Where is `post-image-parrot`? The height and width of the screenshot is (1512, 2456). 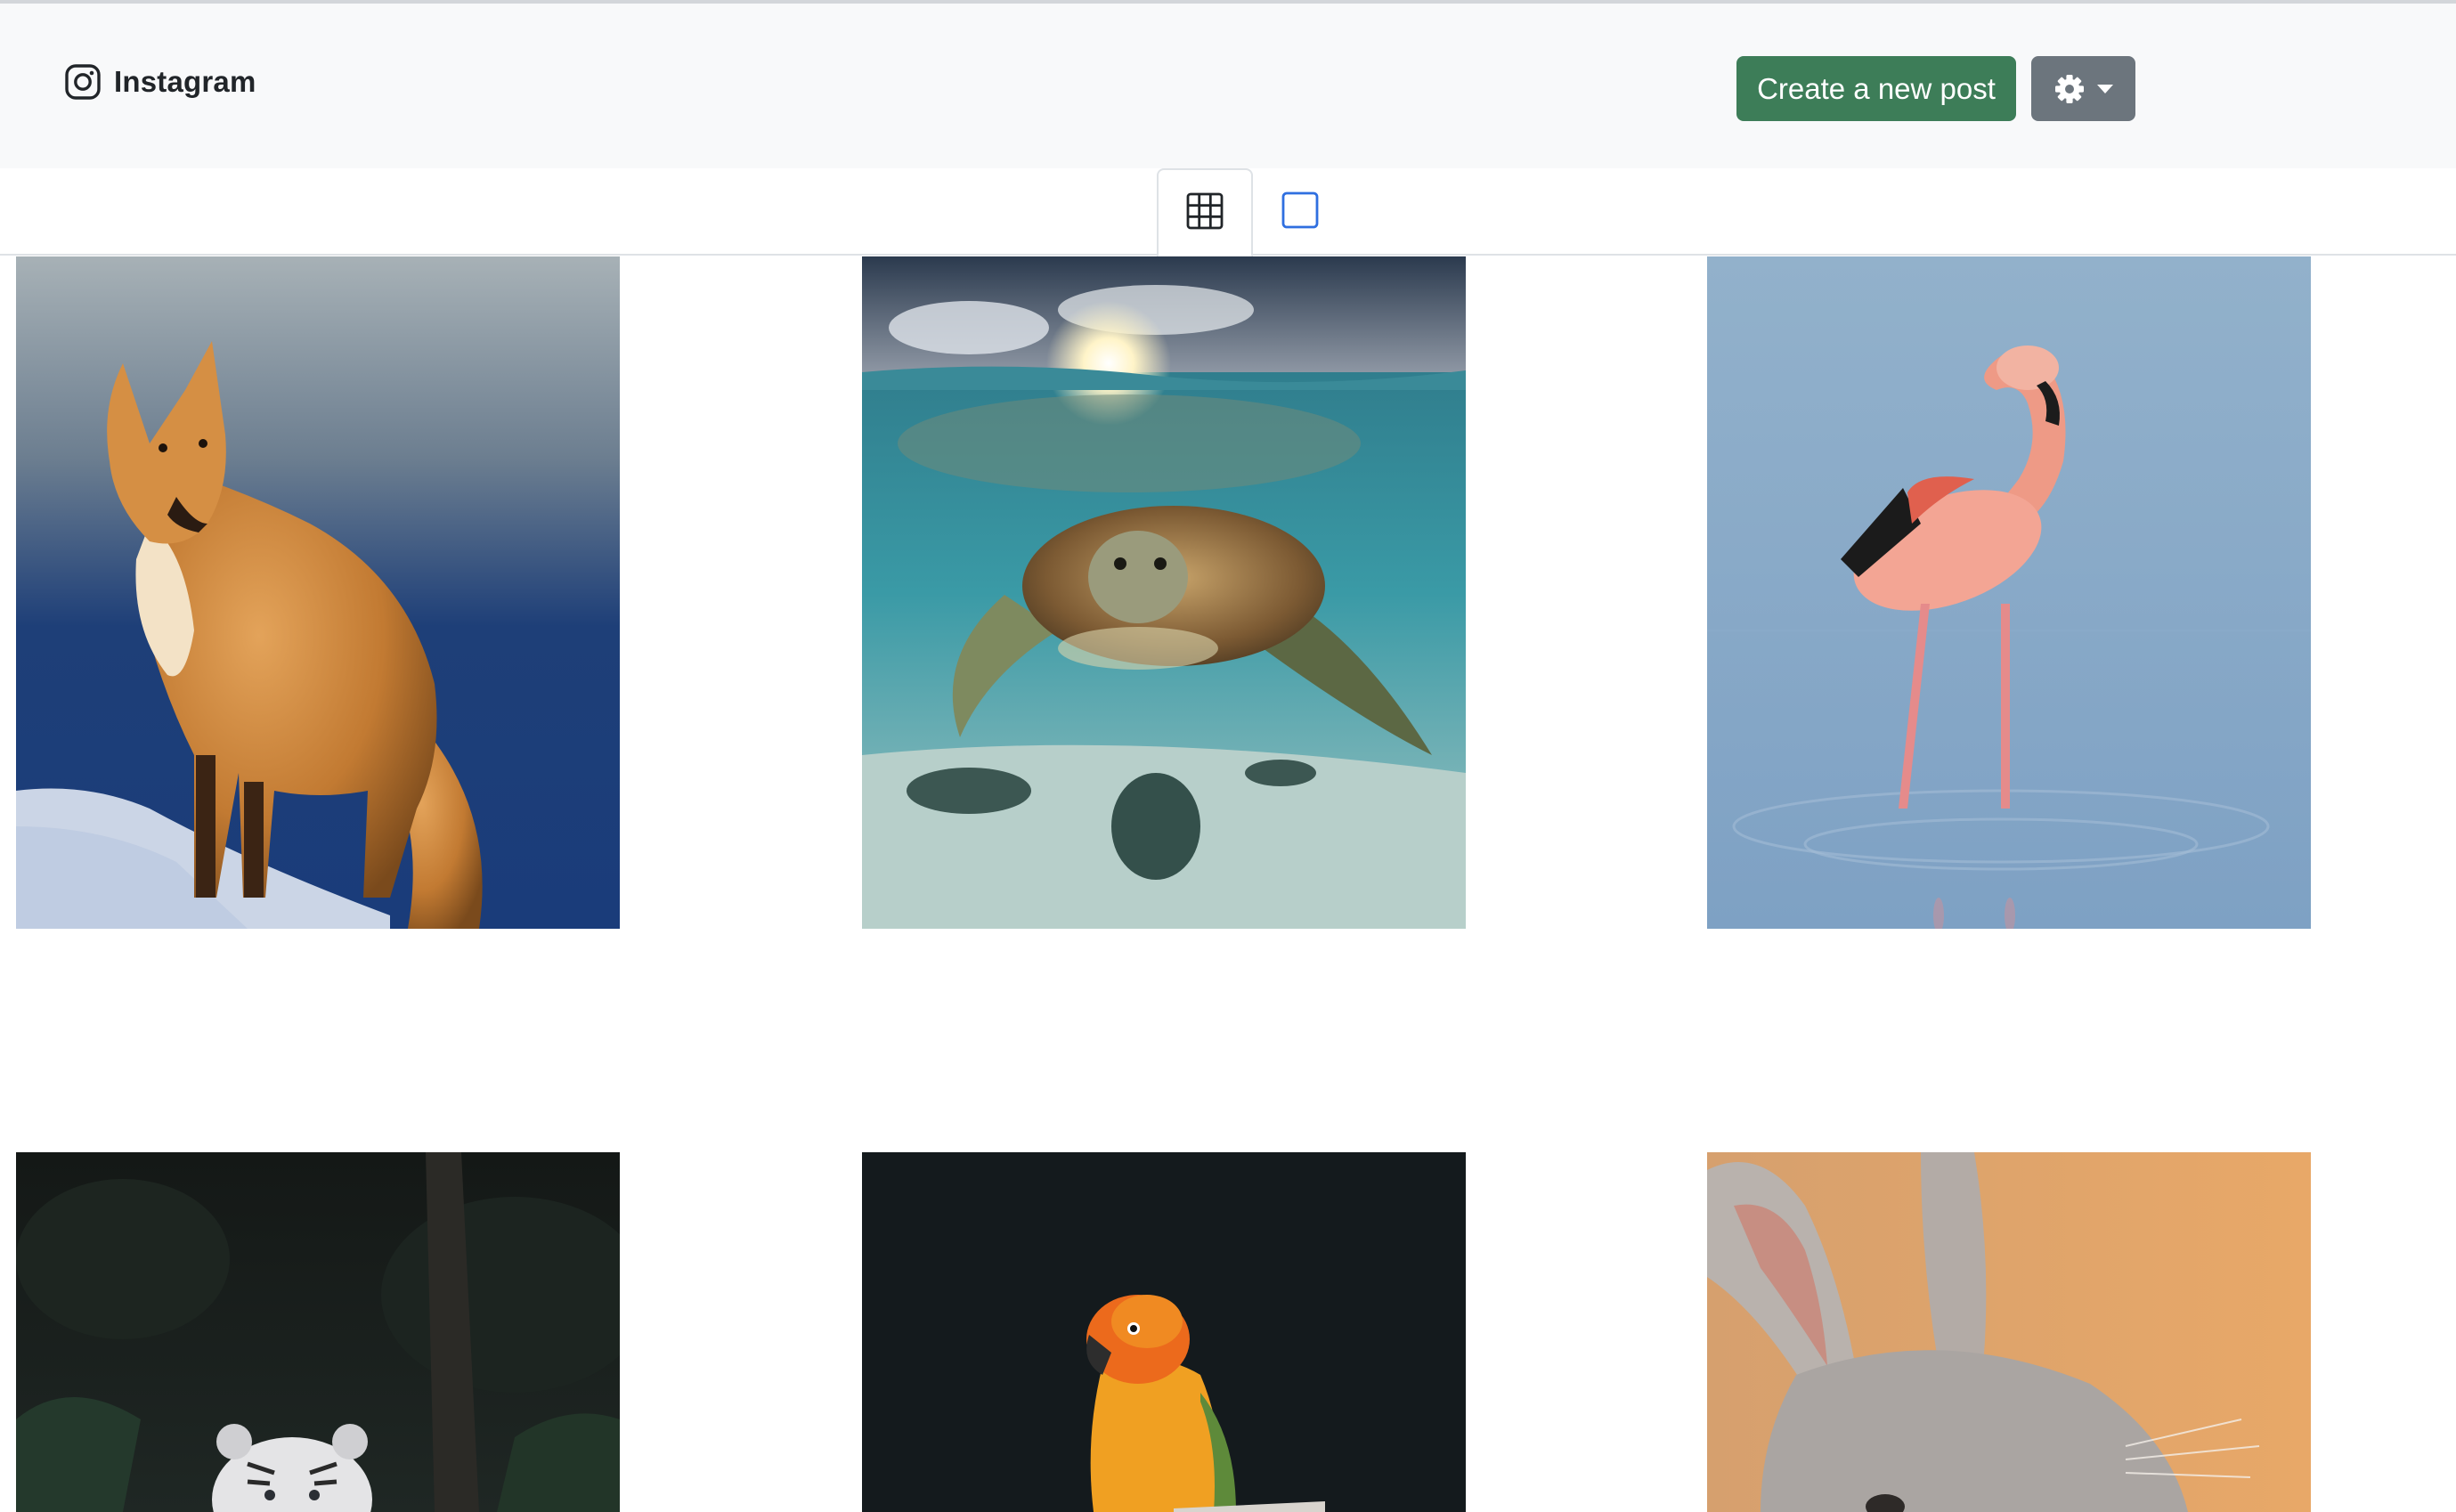 post-image-parrot is located at coordinates (1164, 1332).